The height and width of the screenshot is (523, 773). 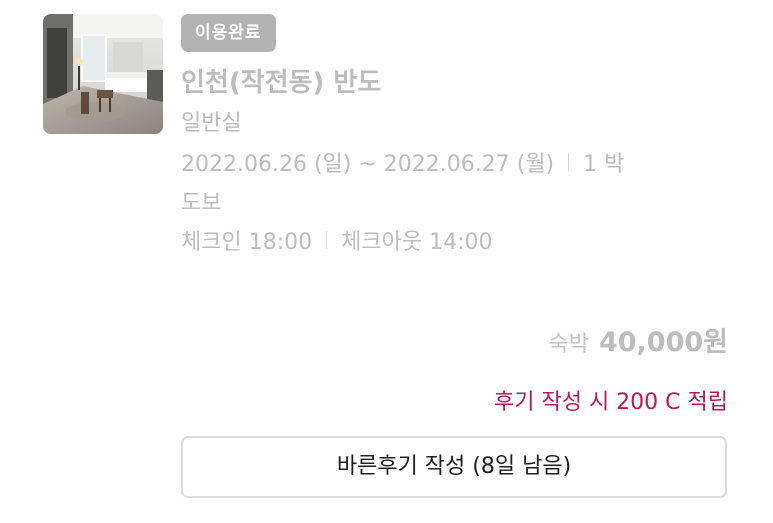 I want to click on write-review-button: 바른후기 작성 (8일 남음), so click(x=454, y=467).